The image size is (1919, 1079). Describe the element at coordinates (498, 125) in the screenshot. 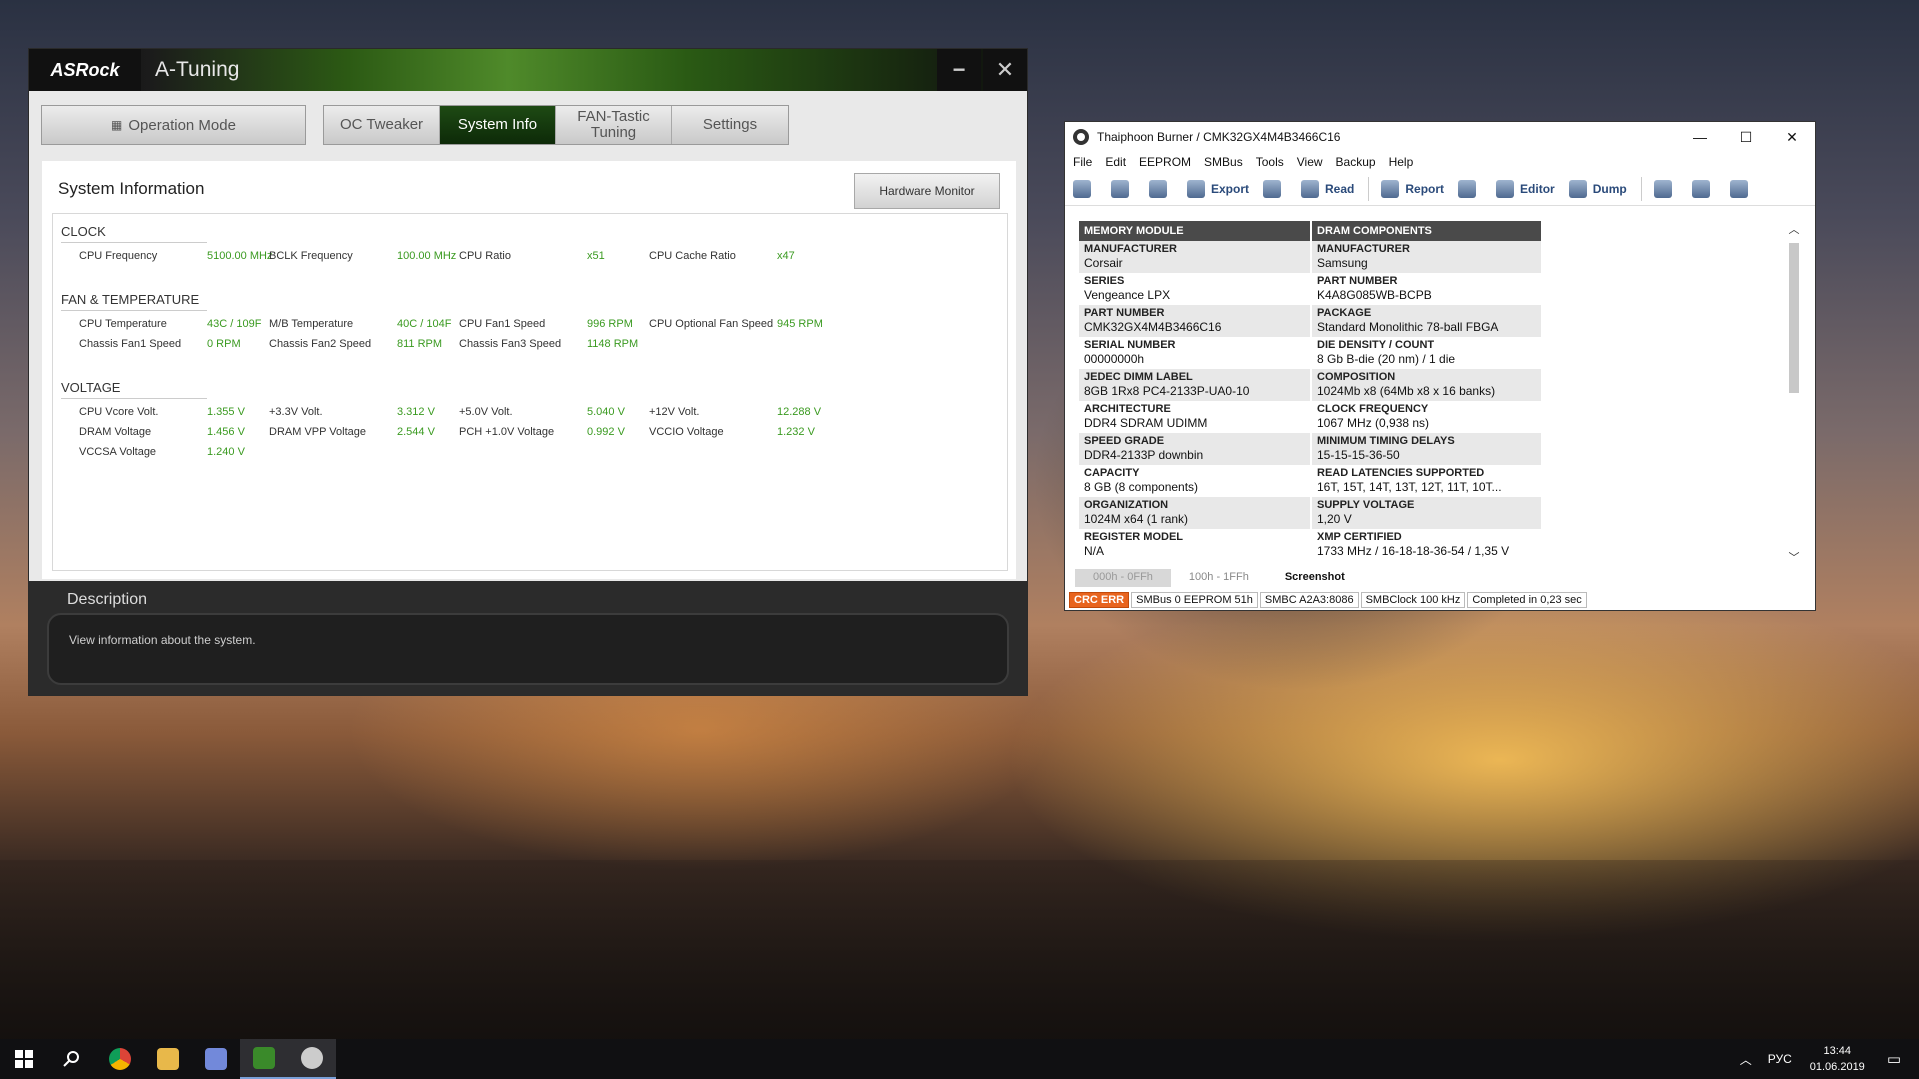

I see `tab-system-info: System Info` at that location.